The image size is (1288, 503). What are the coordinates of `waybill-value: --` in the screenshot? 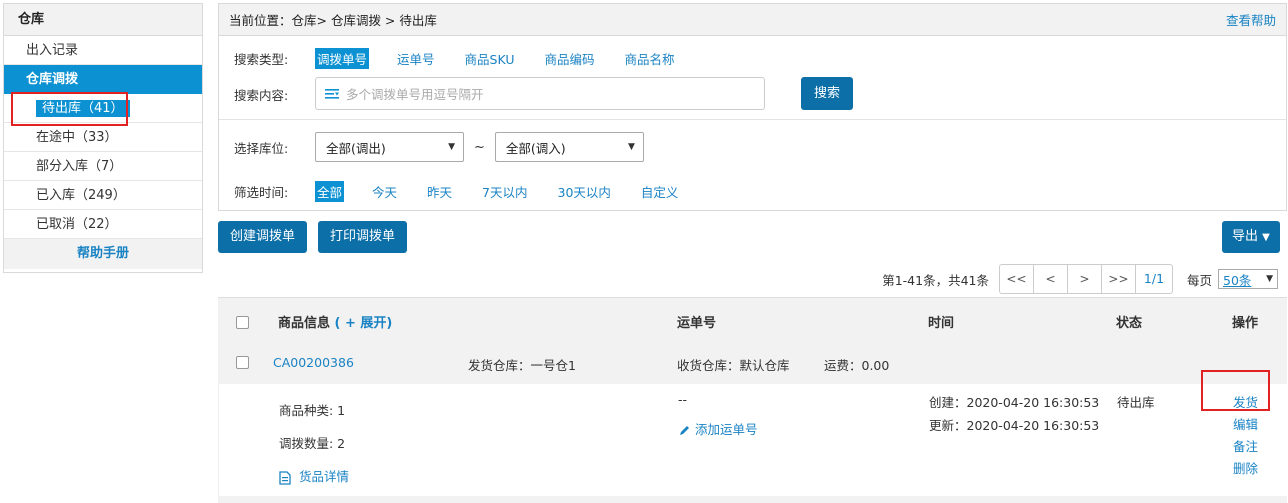 It's located at (683, 399).